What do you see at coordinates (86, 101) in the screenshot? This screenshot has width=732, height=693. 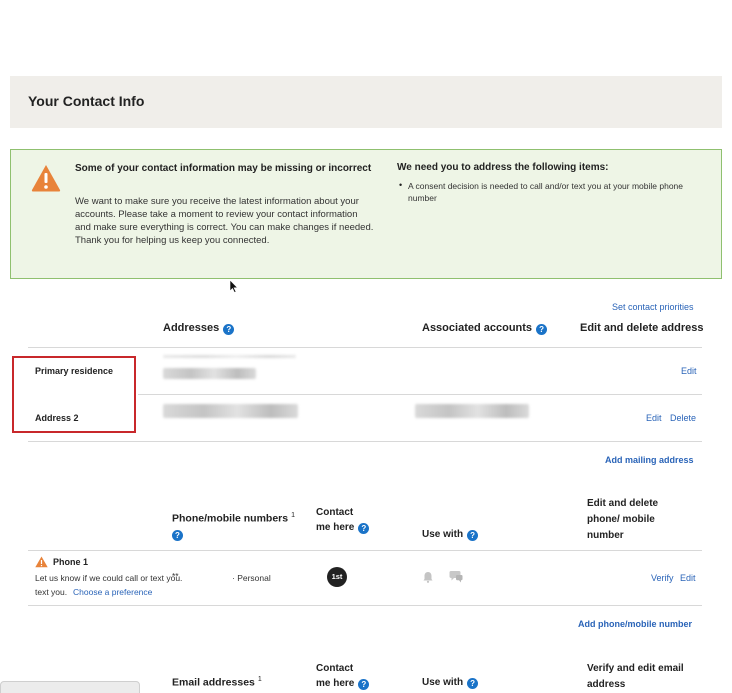 I see `page-title: Your Contact Info` at bounding box center [86, 101].